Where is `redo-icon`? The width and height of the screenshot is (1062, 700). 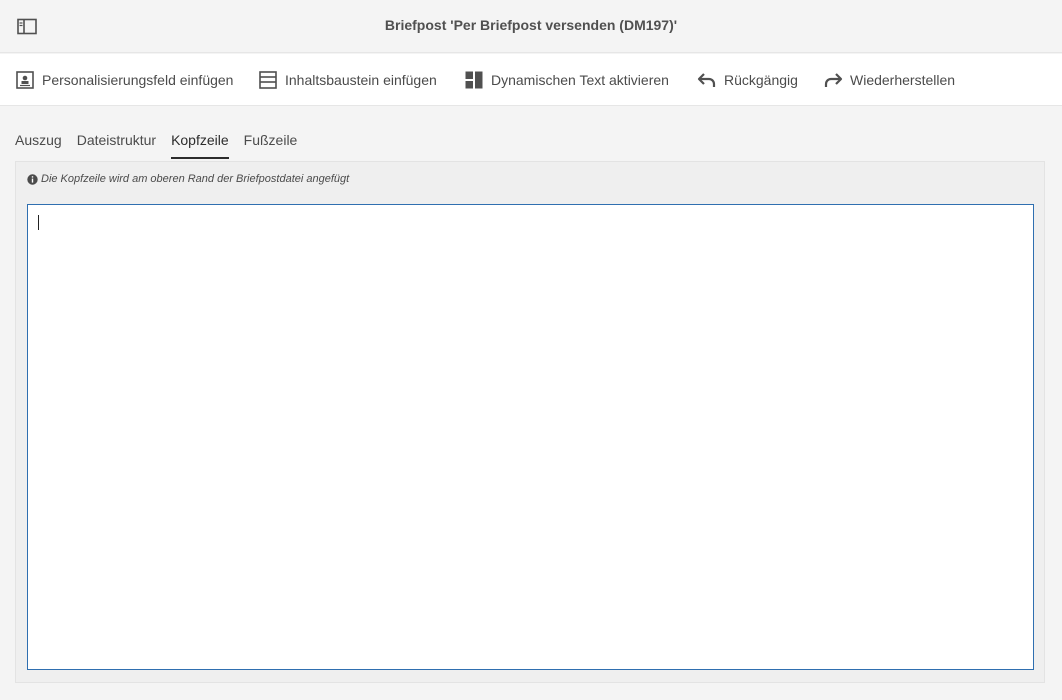
redo-icon is located at coordinates (833, 80).